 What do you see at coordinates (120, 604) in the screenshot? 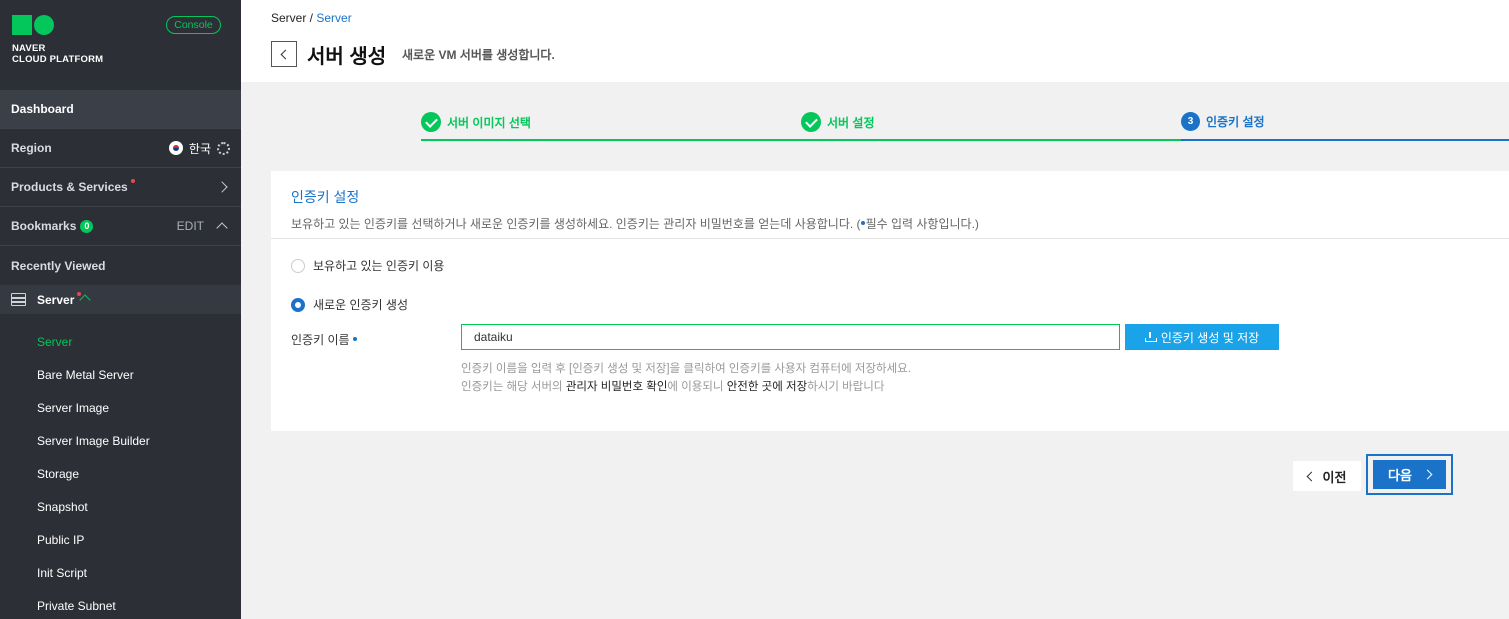
I see `submenu-private-subnet: Private Subnet` at bounding box center [120, 604].